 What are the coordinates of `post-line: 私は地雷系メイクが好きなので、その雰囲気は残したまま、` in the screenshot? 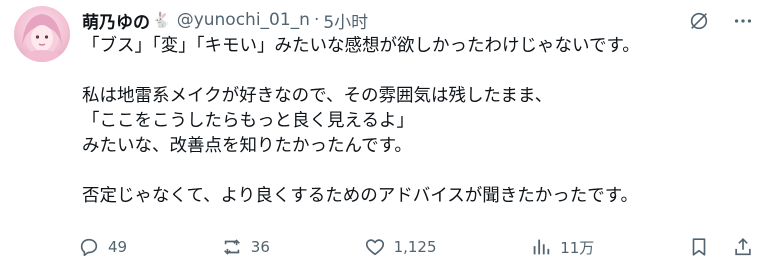 It's located at (317, 96).